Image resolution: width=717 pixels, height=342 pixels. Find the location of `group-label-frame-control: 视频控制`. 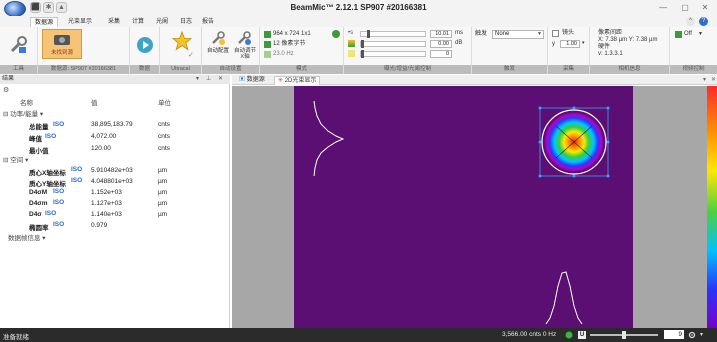

group-label-frame-control: 视频控制 is located at coordinates (693, 69).